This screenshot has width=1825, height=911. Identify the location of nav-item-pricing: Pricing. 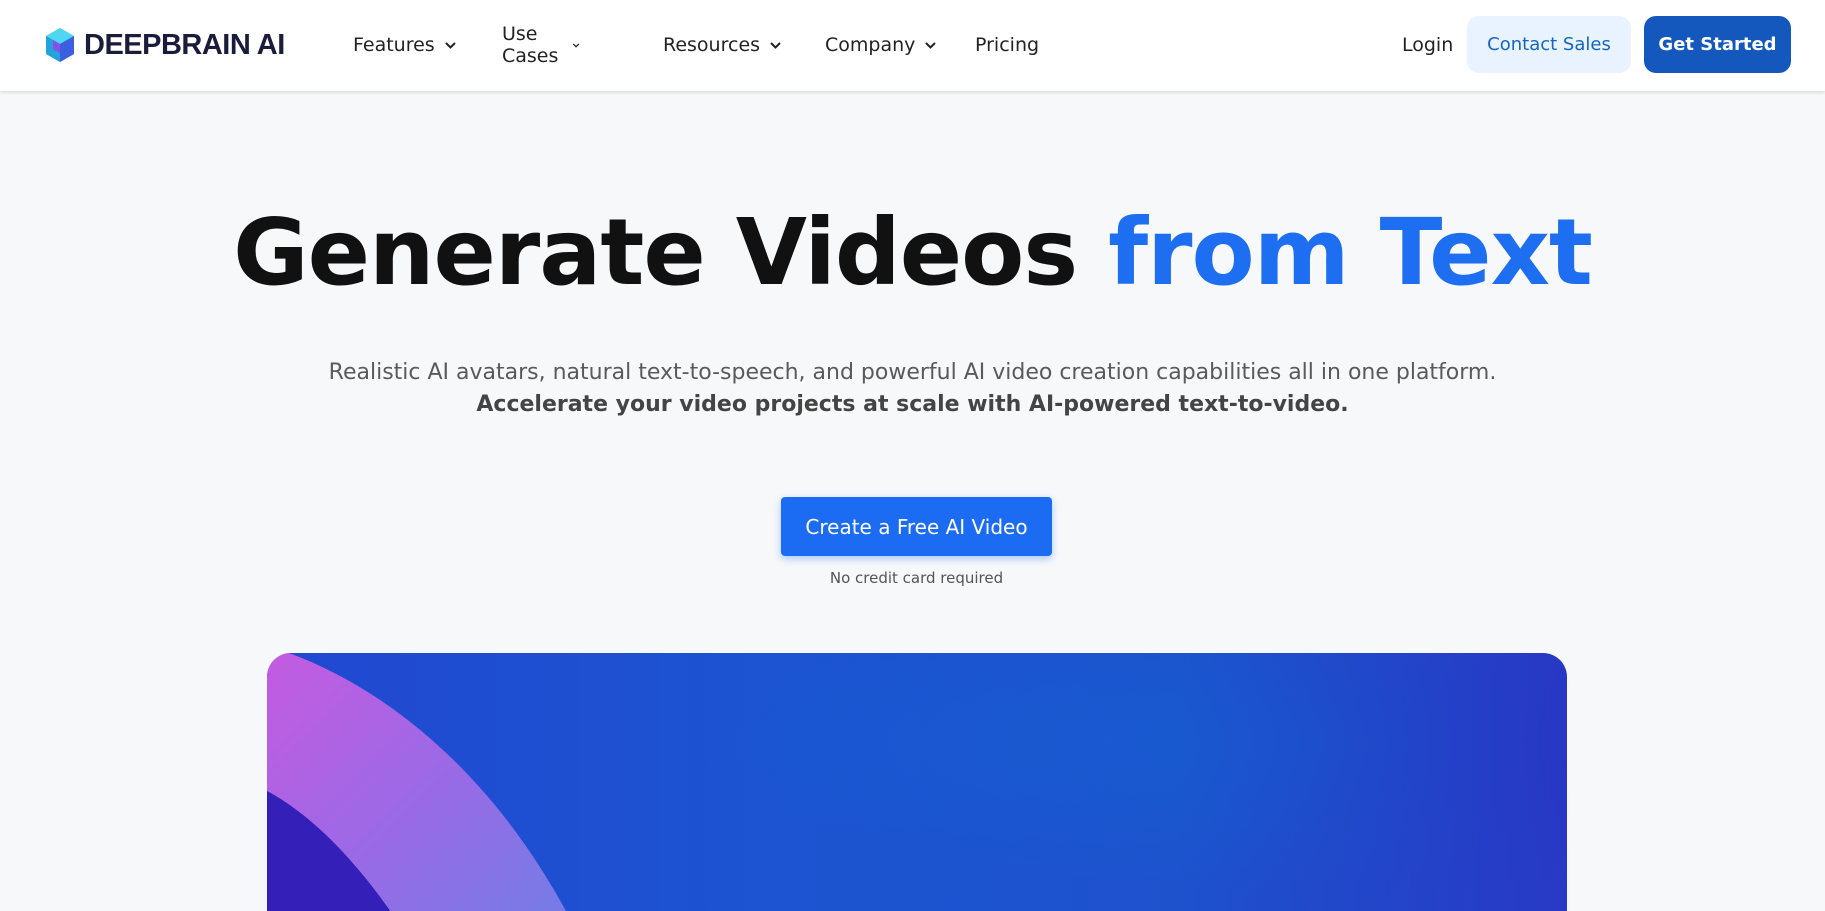
(1007, 45).